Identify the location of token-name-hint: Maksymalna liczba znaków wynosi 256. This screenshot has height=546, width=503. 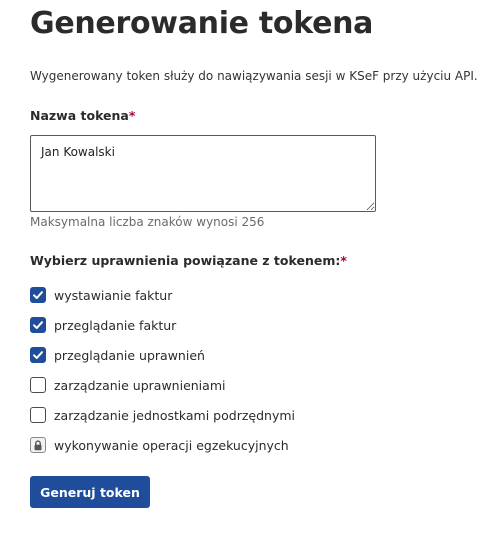
(147, 222).